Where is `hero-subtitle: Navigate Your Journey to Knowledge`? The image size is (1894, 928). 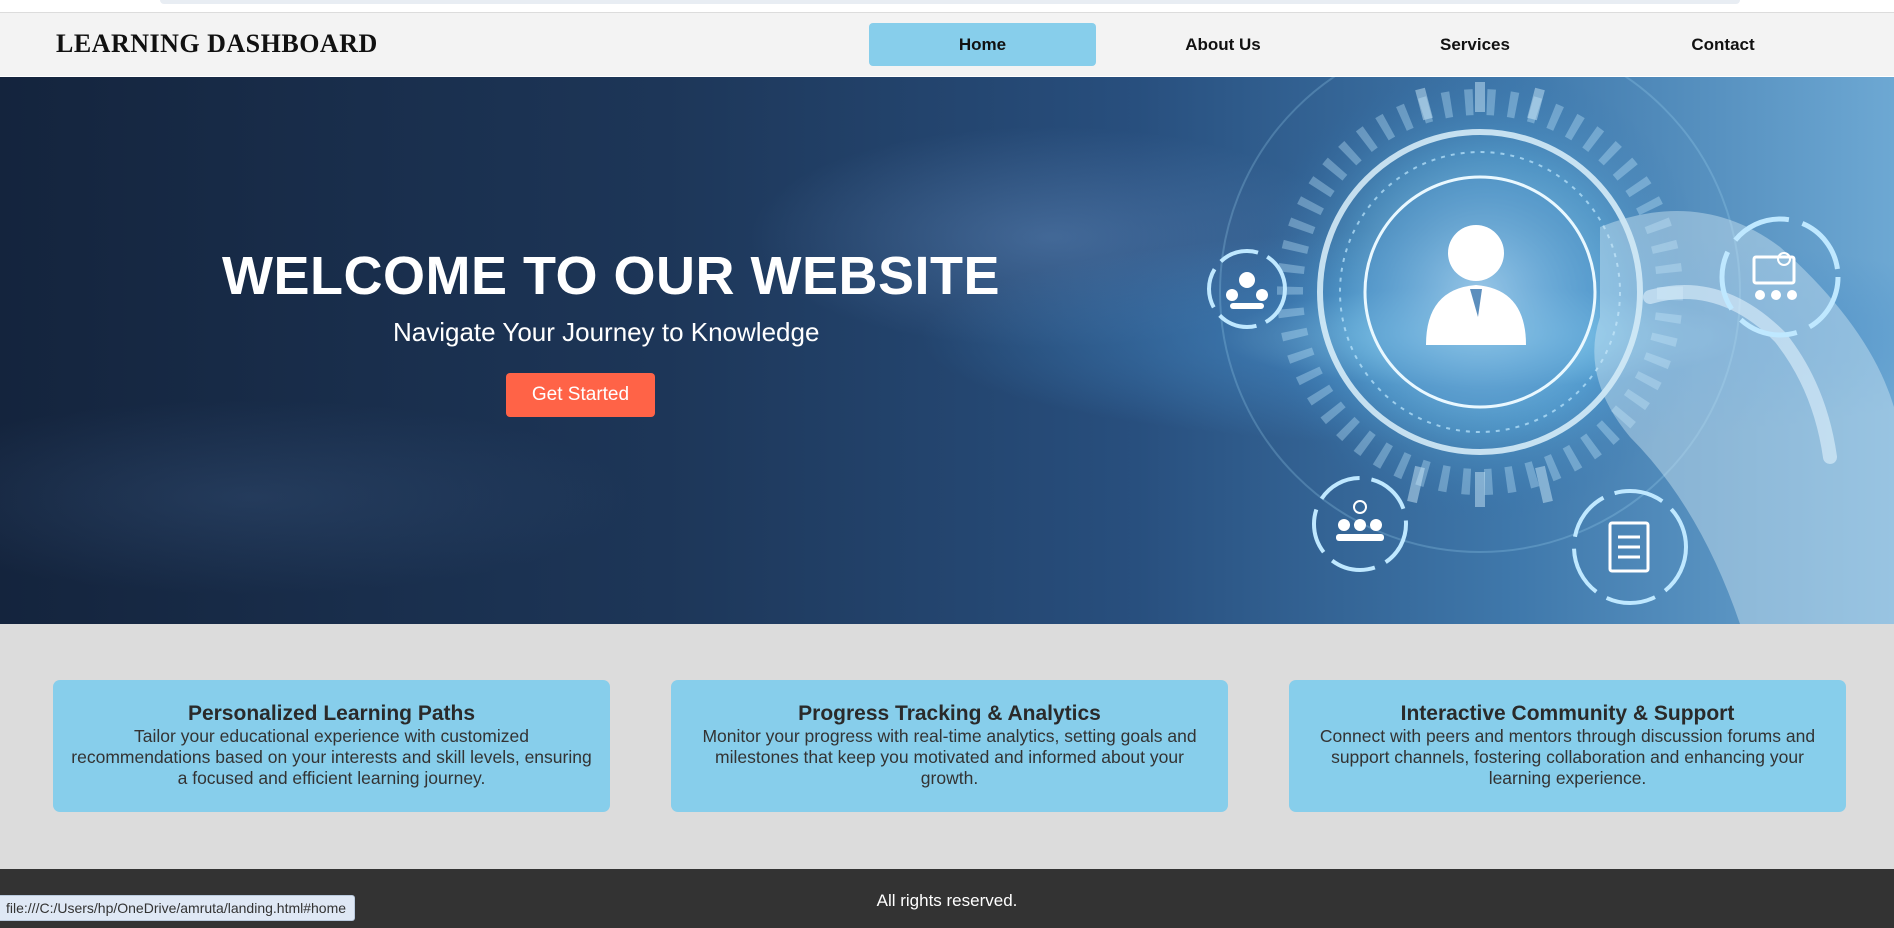 hero-subtitle: Navigate Your Journey to Knowledge is located at coordinates (606, 332).